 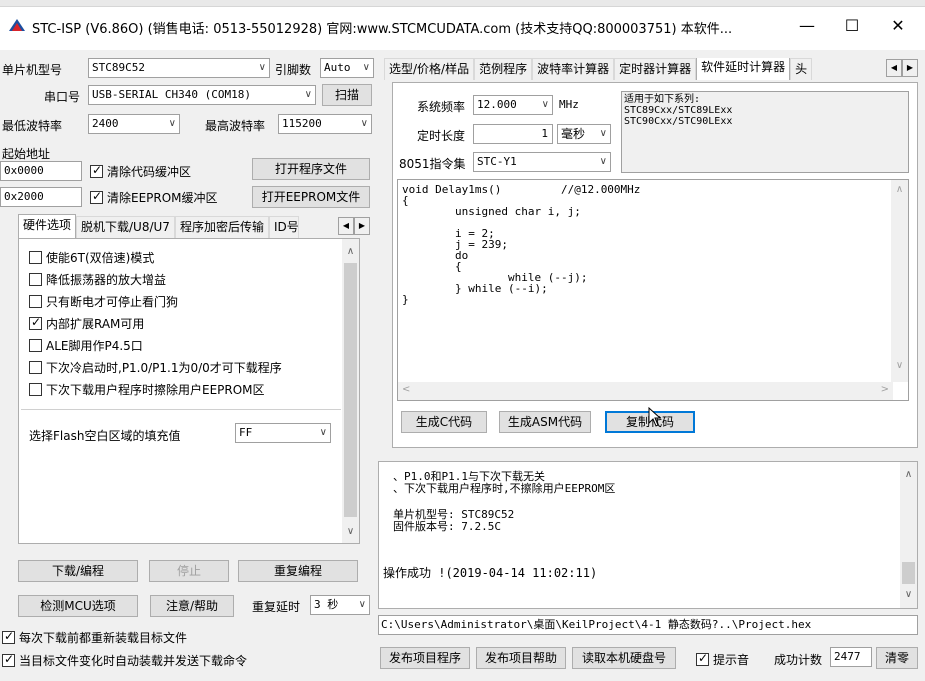 What do you see at coordinates (325, 124) in the screenshot?
I see `max-baud-select: 115200 ∨` at bounding box center [325, 124].